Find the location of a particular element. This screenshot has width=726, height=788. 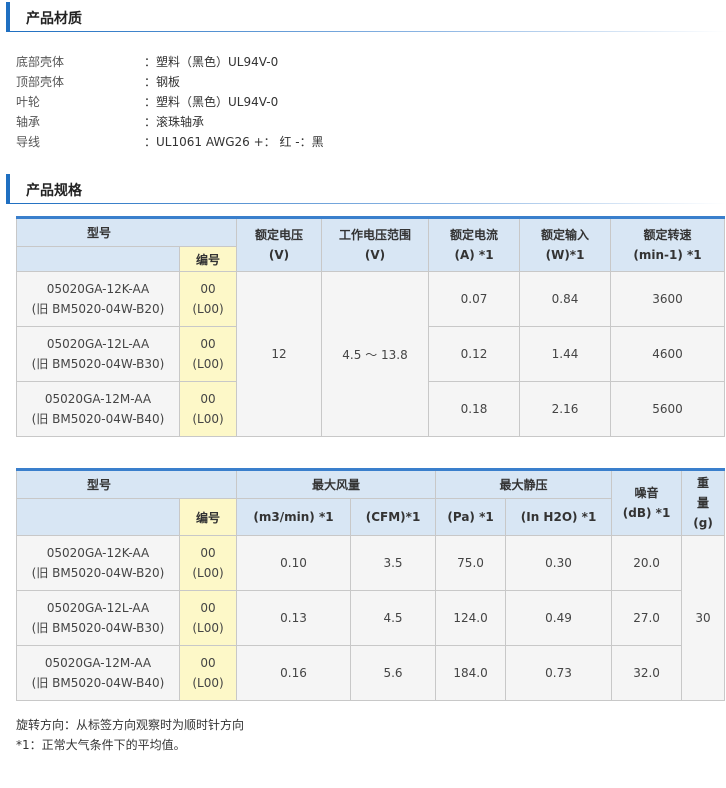

material-row: 轴承 ：滚珠轴承 is located at coordinates (110, 122).